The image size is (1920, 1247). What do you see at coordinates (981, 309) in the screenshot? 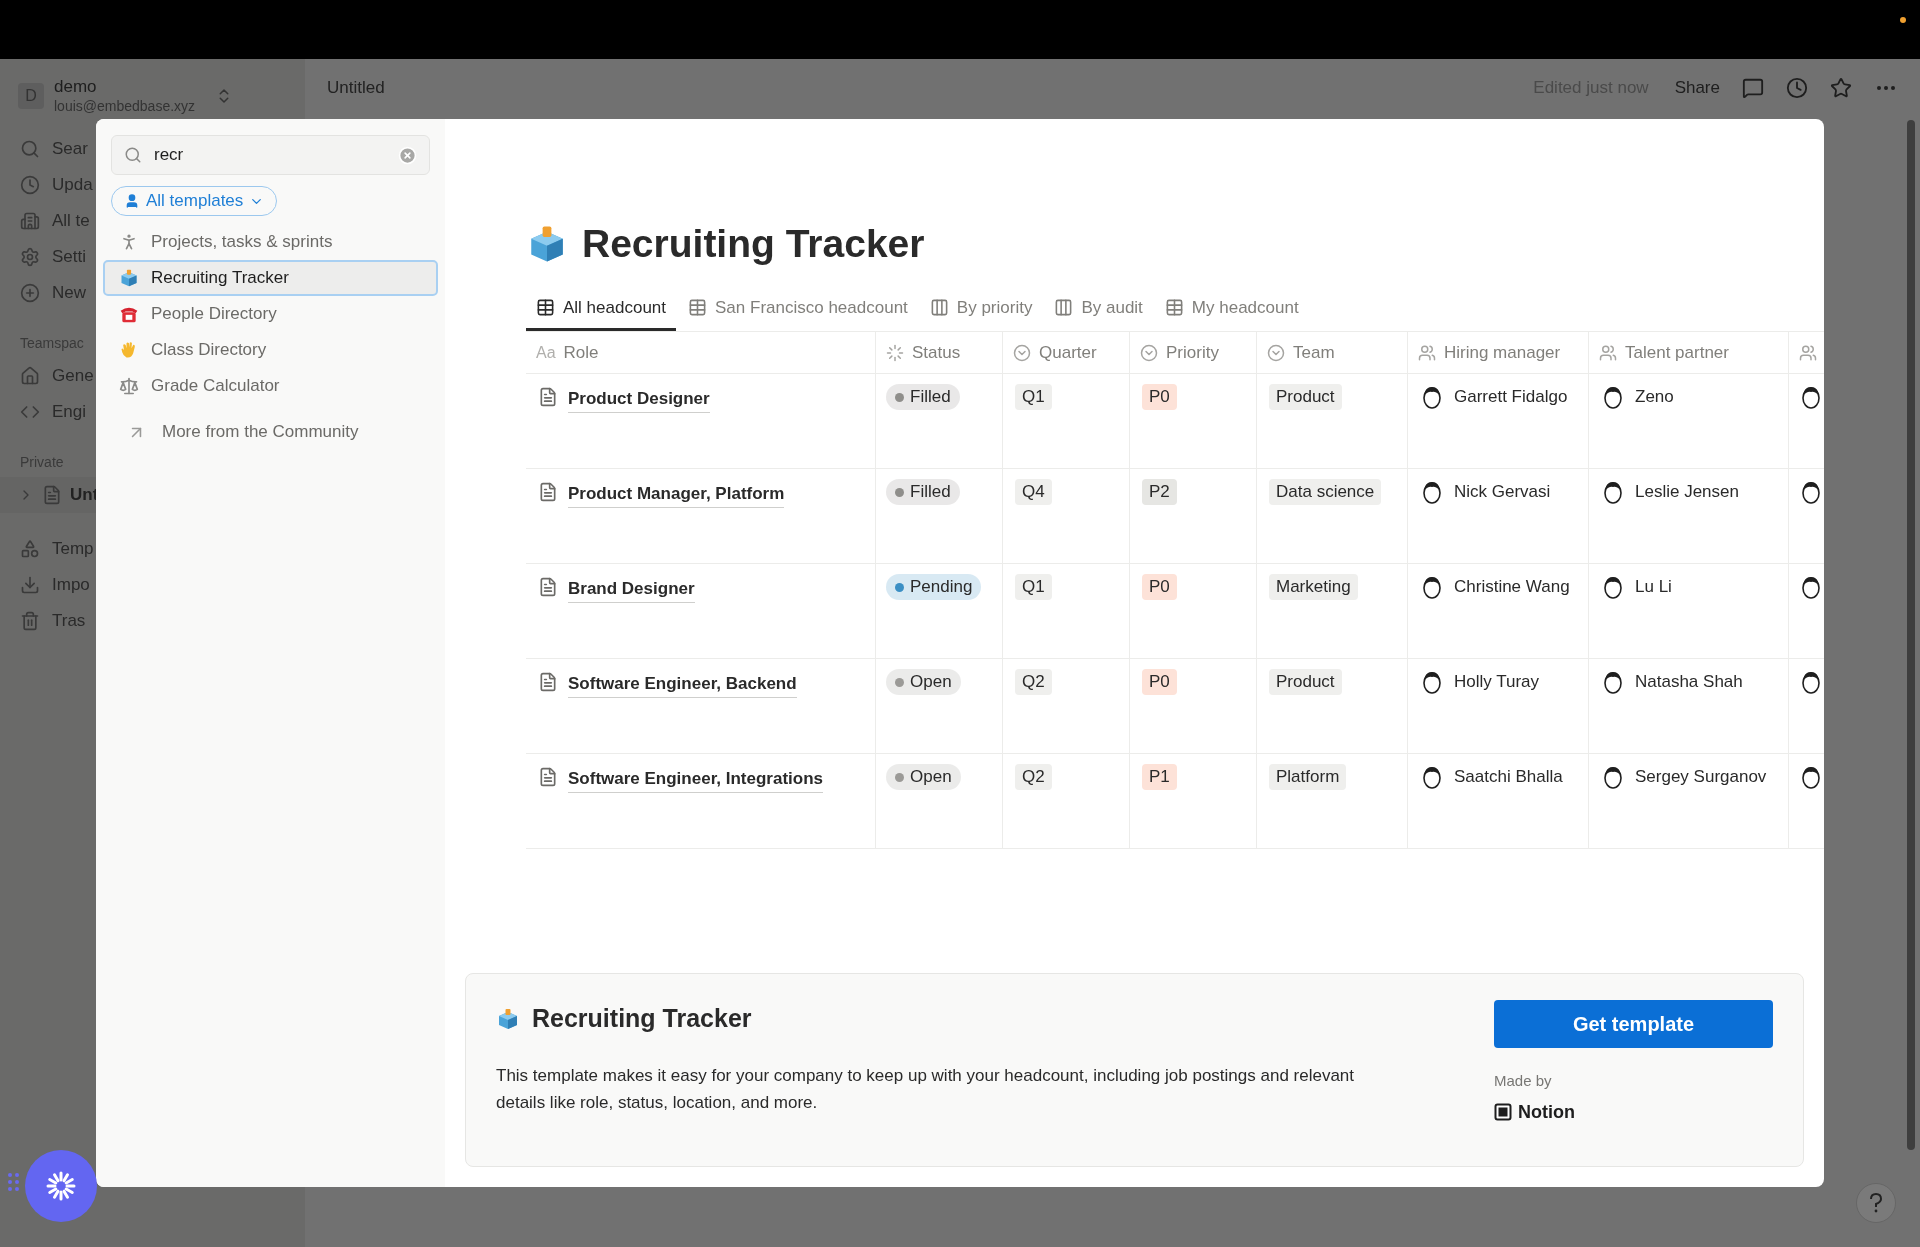
I see `view-tab: By priority` at bounding box center [981, 309].